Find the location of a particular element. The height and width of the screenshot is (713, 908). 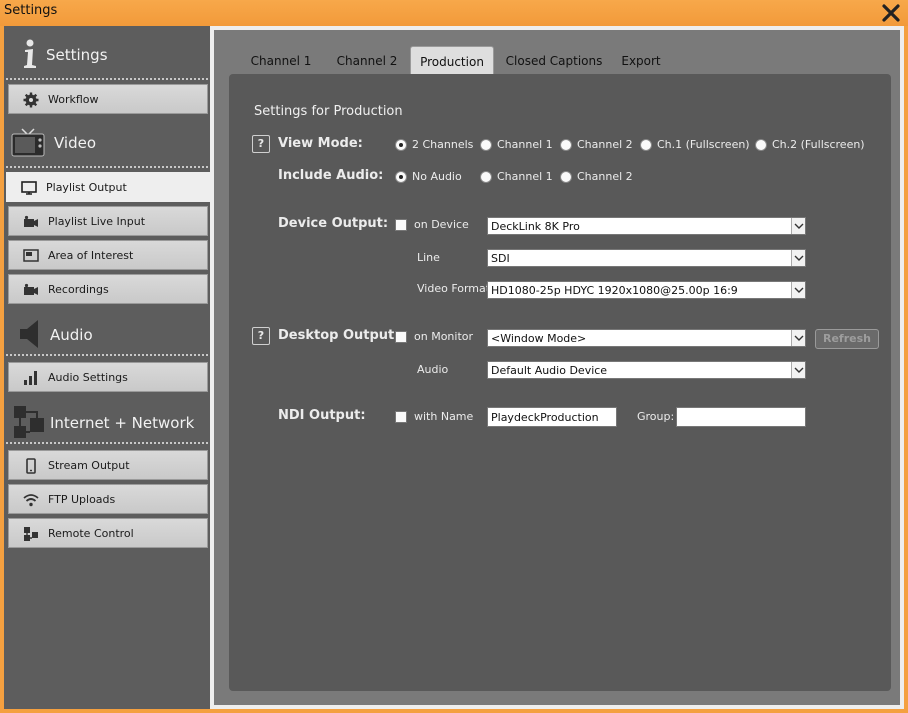

checkbox-label: with Name is located at coordinates (444, 416).